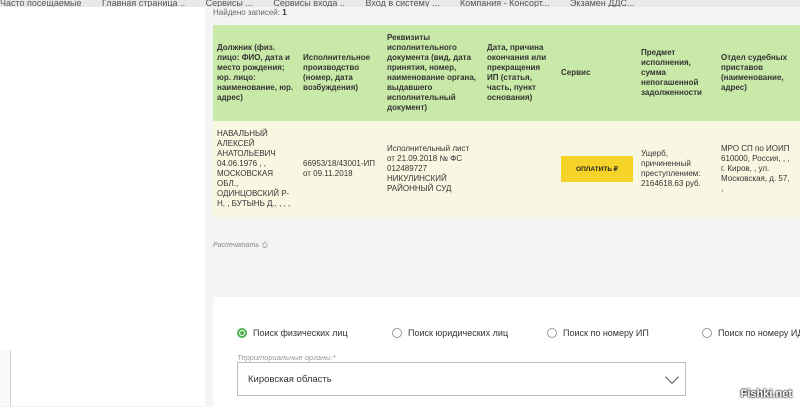 This screenshot has height=407, width=800. What do you see at coordinates (5, 378) in the screenshot?
I see `left-pane-edge` at bounding box center [5, 378].